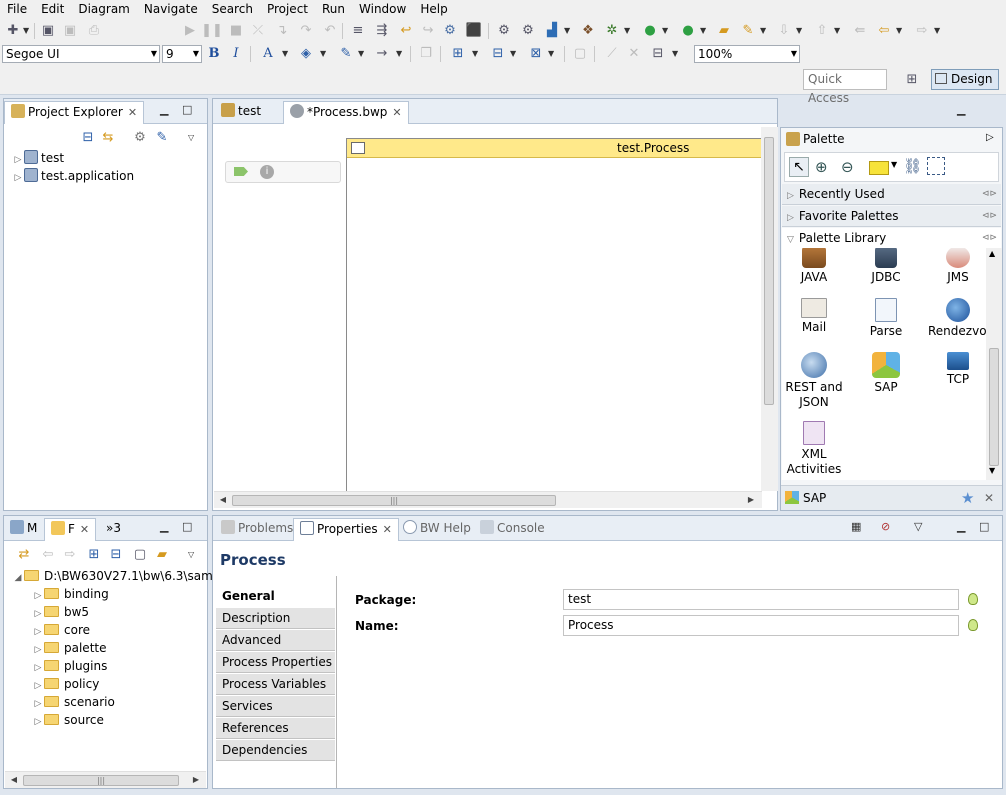  I want to click on scroll-down-icon: ▼, so click(992, 470).